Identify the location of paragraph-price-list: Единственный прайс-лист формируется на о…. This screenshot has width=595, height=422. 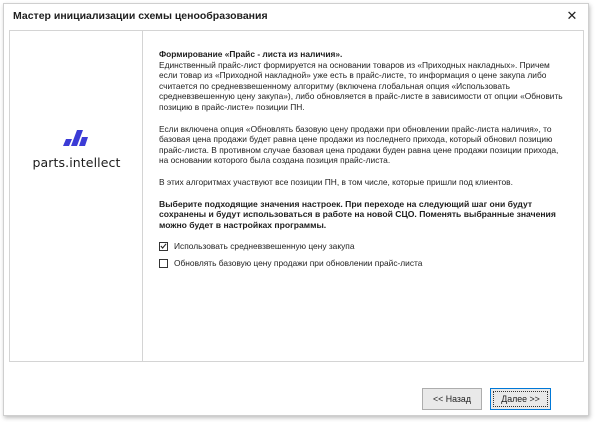
(361, 85).